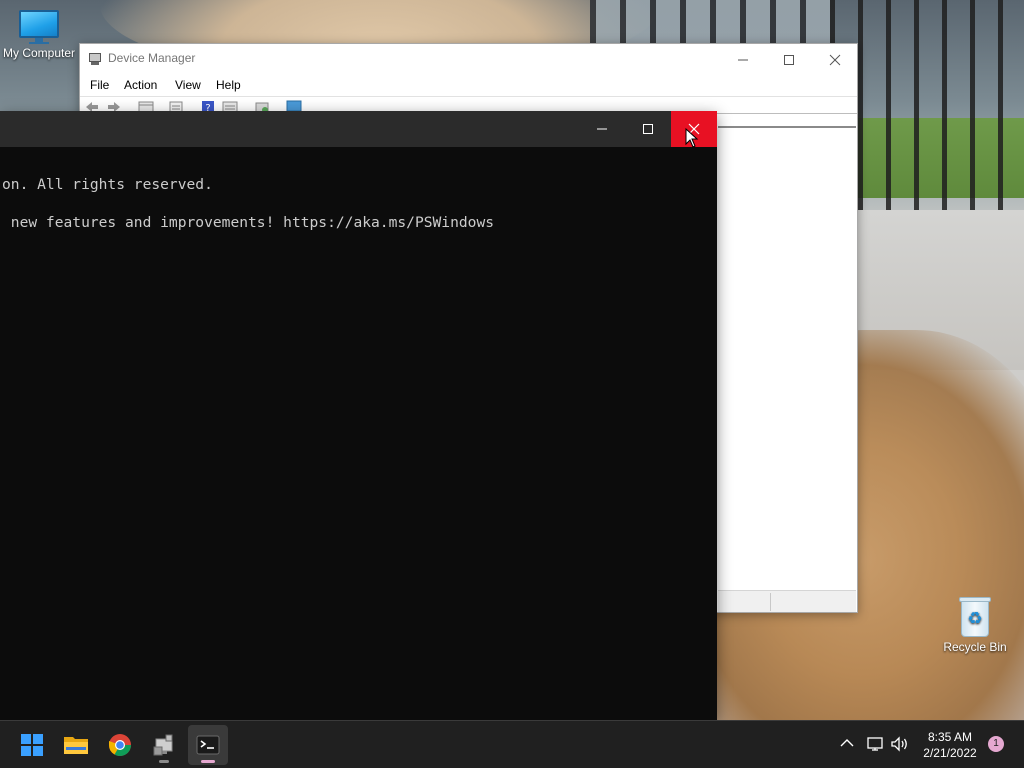 The width and height of the screenshot is (1024, 768). I want to click on chevron-up-icon, so click(847, 743).